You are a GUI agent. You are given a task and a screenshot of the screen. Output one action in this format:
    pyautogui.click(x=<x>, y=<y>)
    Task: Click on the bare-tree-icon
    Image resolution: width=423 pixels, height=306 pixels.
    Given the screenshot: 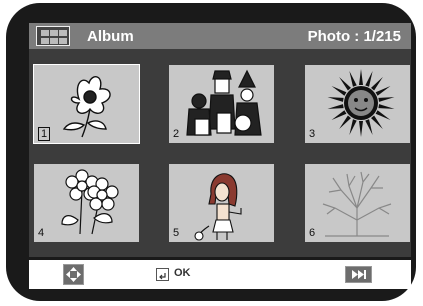 What is the action you would take?
    pyautogui.click(x=357, y=204)
    